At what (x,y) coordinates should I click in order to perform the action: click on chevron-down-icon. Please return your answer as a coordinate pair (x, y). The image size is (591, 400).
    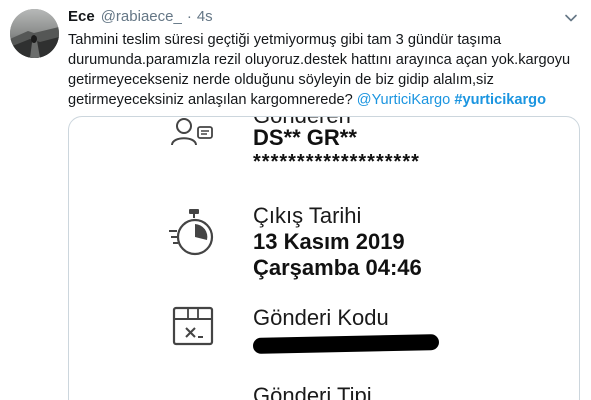
    Looking at the image, I should click on (571, 18).